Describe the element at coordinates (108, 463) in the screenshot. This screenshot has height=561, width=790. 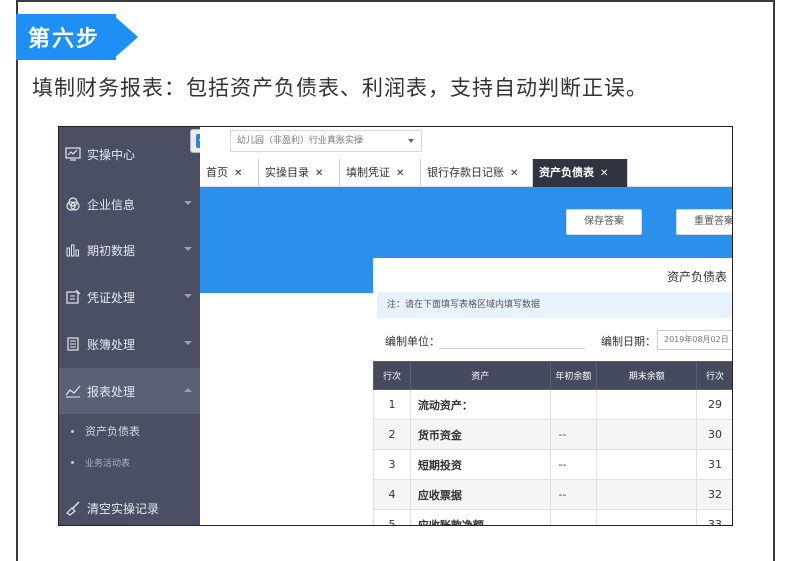
I see `sidebar-subitem-label: 业务活动表` at that location.